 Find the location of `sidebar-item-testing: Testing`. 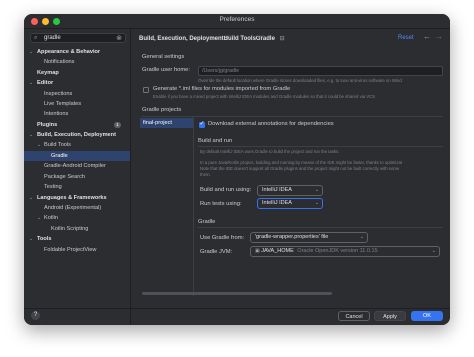

sidebar-item-testing: Testing is located at coordinates (77, 187).